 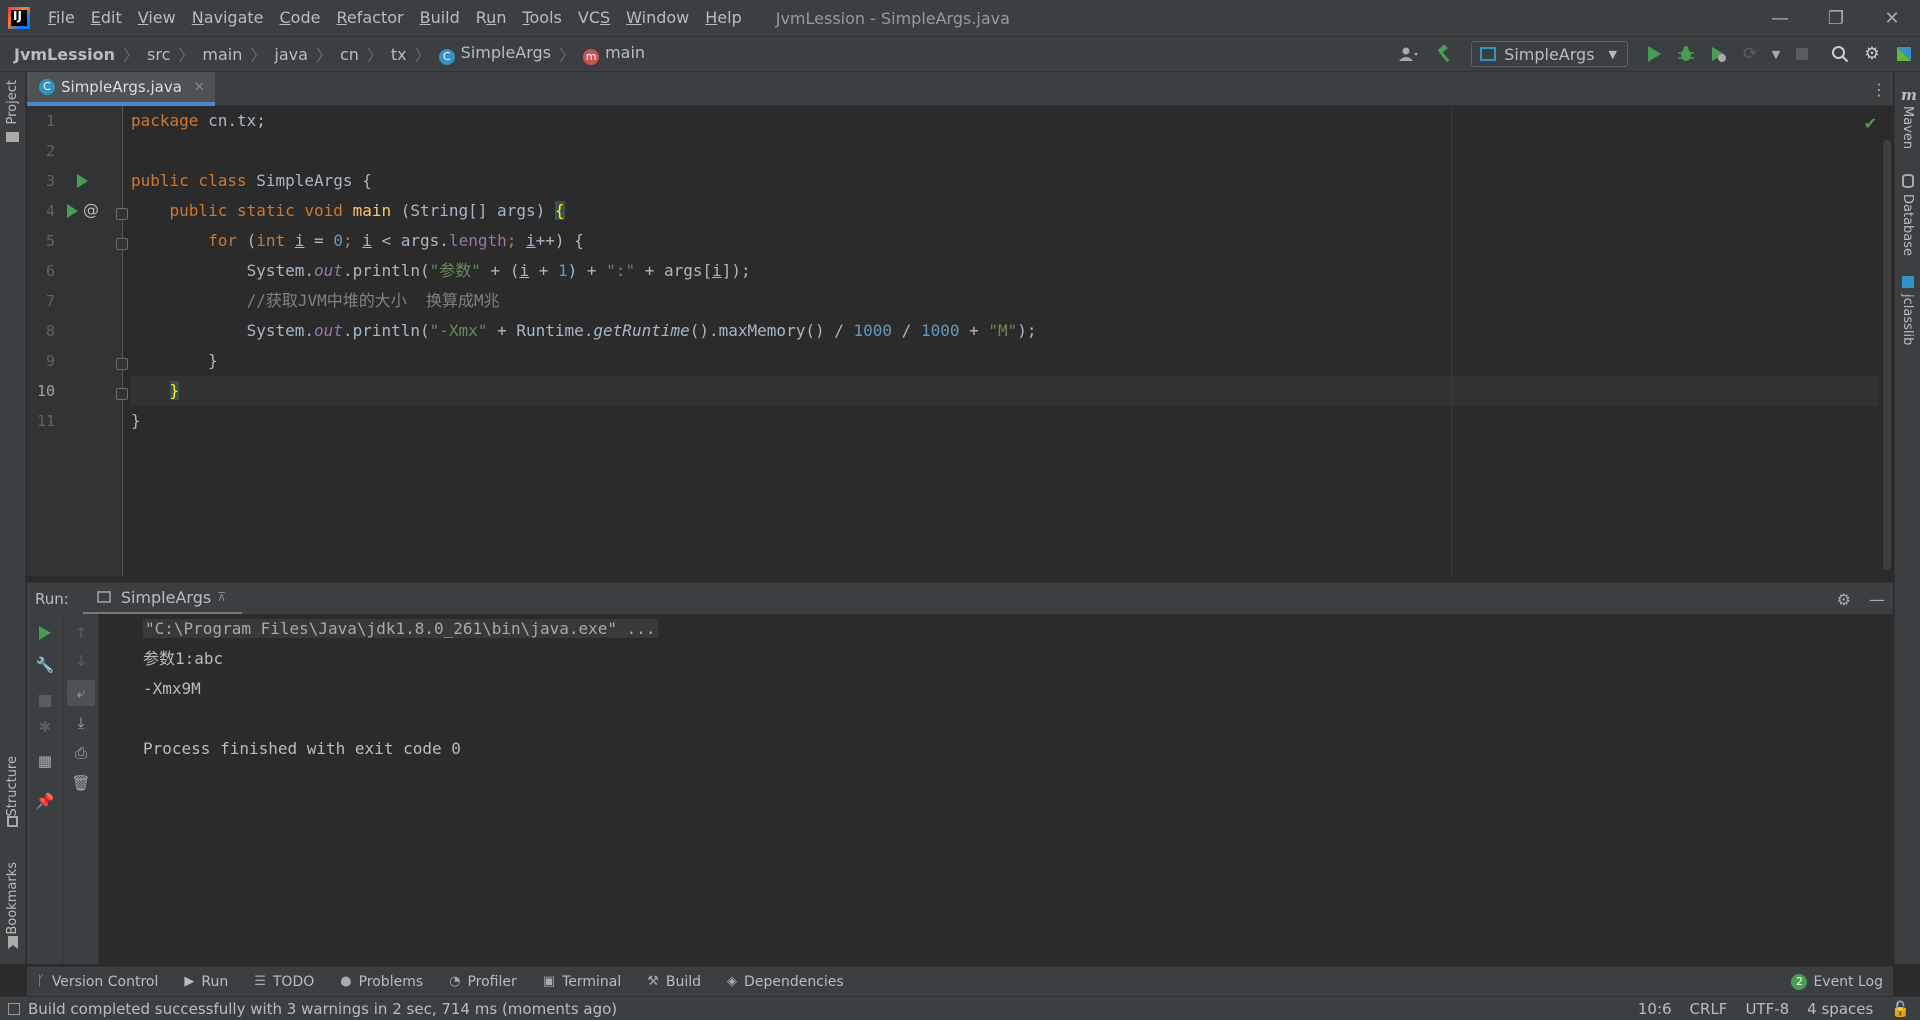 What do you see at coordinates (136, 420) in the screenshot?
I see `code-line: }` at bounding box center [136, 420].